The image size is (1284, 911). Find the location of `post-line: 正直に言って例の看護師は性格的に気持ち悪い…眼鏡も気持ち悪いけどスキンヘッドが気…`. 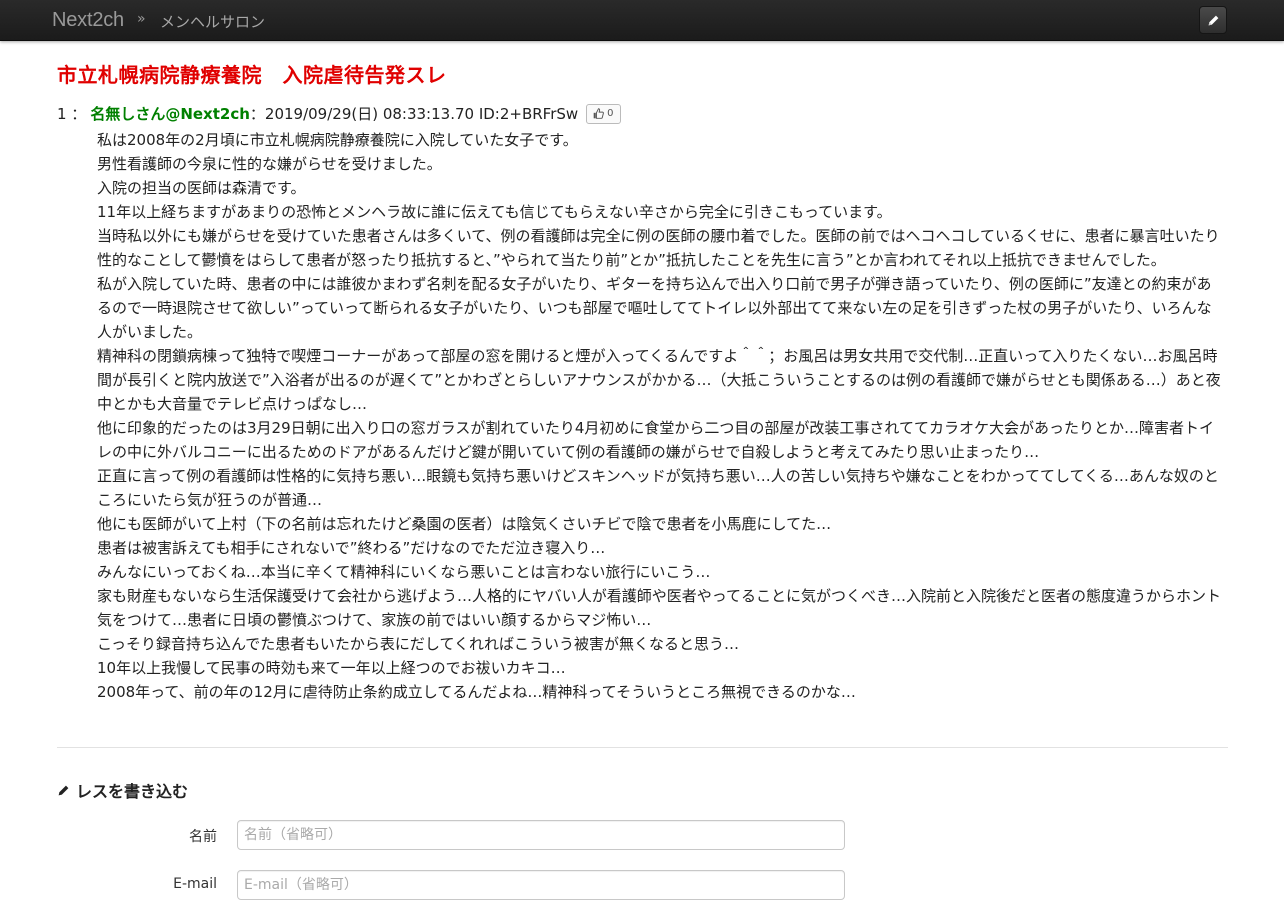

post-line: 正直に言って例の看護師は性格的に気持ち悪い…眼鏡も気持ち悪いけどスキンヘッドが気… is located at coordinates (658, 488).